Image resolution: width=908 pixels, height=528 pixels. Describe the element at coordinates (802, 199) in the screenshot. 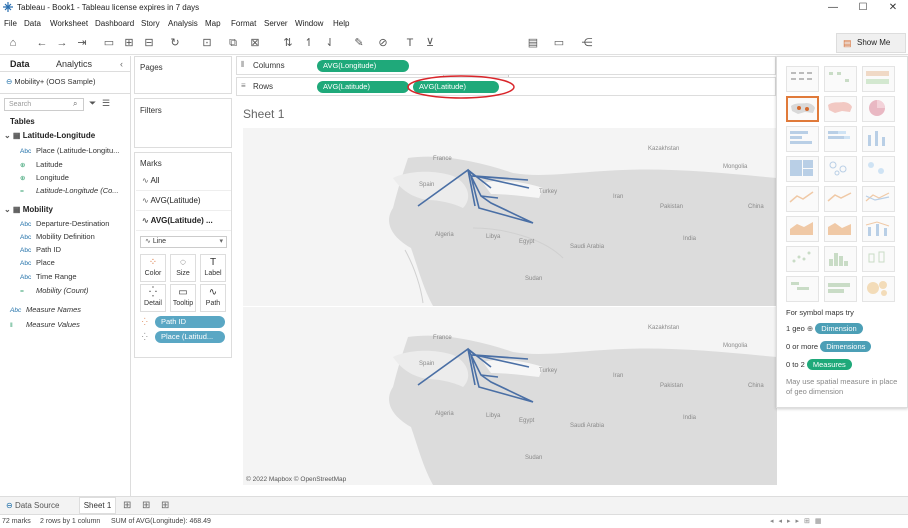

I see `chart-line-continuous-icon` at that location.